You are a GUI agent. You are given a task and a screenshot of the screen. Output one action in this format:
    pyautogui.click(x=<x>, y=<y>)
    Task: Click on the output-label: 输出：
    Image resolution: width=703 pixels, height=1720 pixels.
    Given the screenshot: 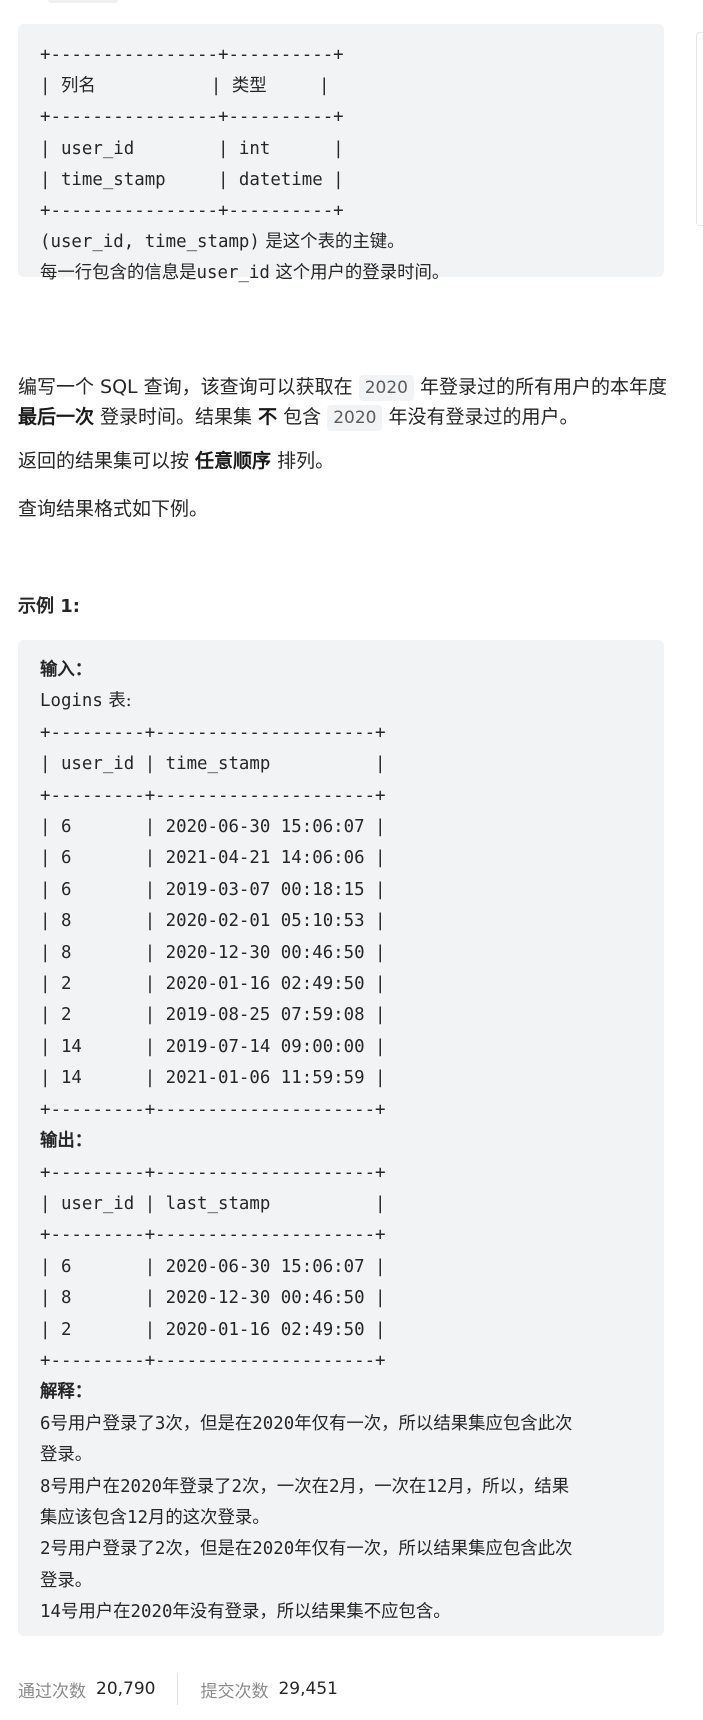 What is the action you would take?
    pyautogui.click(x=66, y=1141)
    